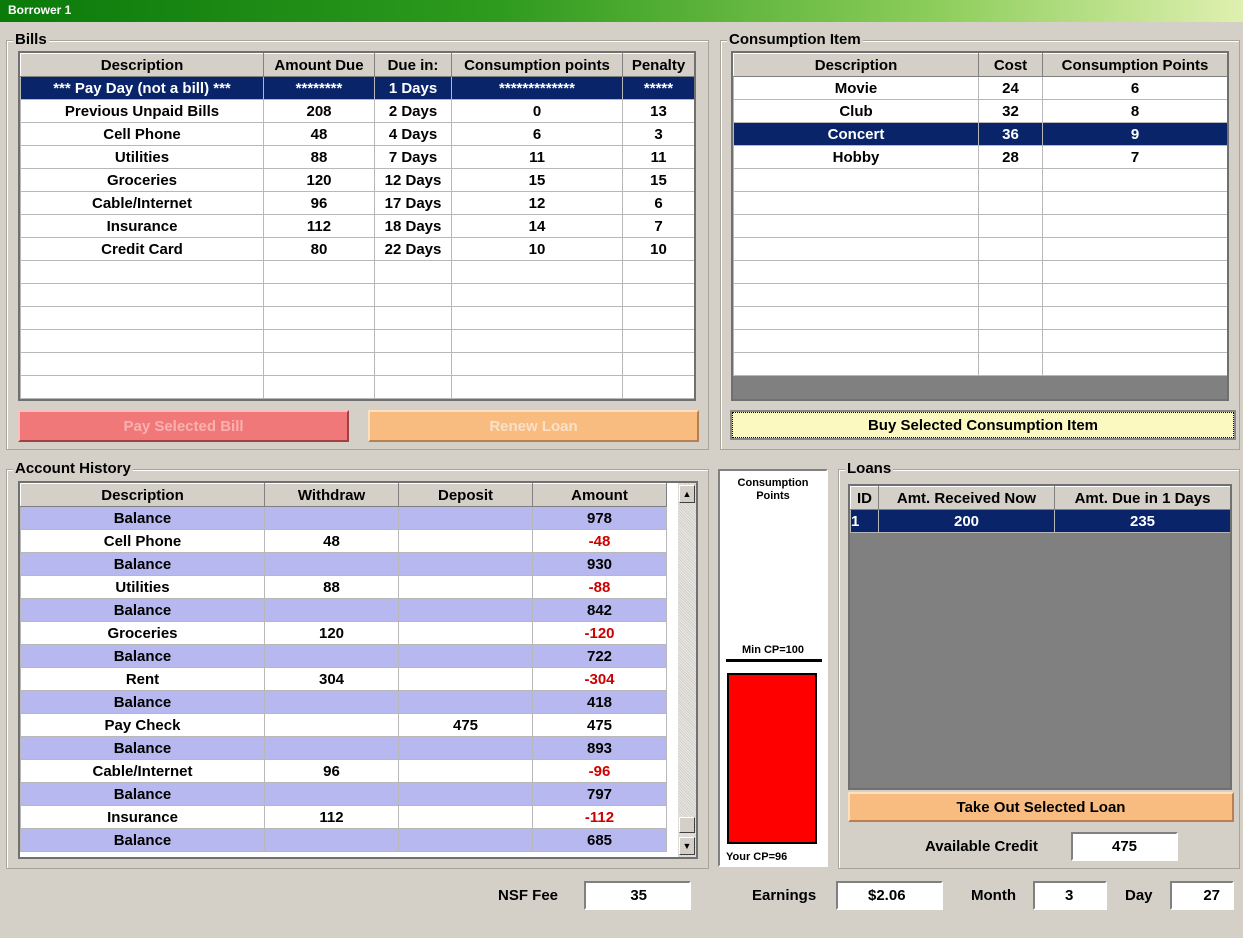 The image size is (1243, 938). What do you see at coordinates (980, 157) in the screenshot?
I see `table-row: Hobby 28 7` at bounding box center [980, 157].